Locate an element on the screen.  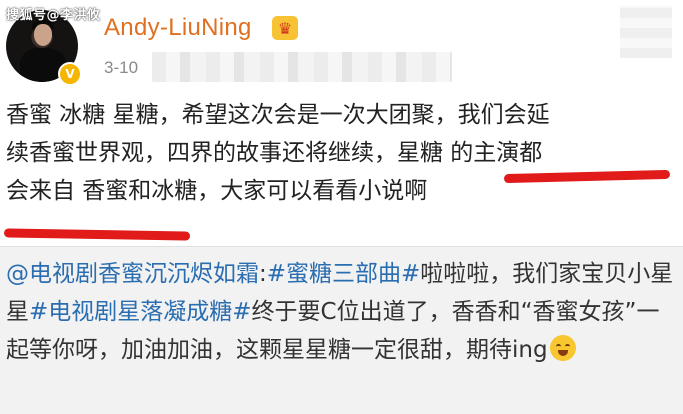
vip-crown-icon: ♛ is located at coordinates (285, 28).